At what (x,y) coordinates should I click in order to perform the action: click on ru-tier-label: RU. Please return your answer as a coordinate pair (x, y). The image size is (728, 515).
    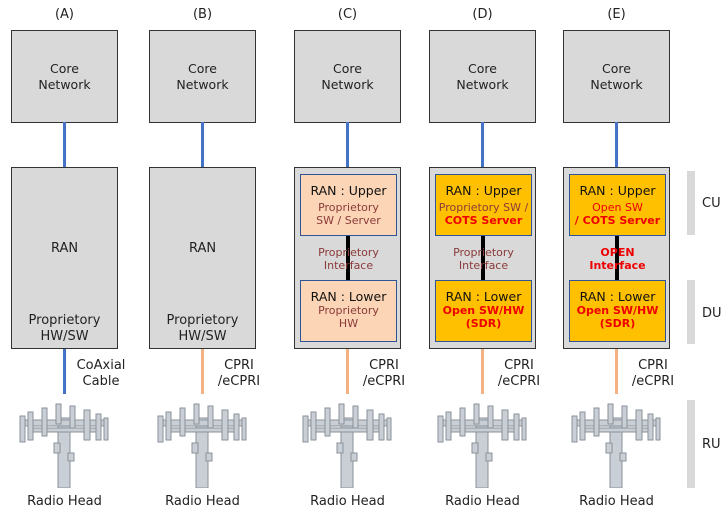
    Looking at the image, I should click on (711, 444).